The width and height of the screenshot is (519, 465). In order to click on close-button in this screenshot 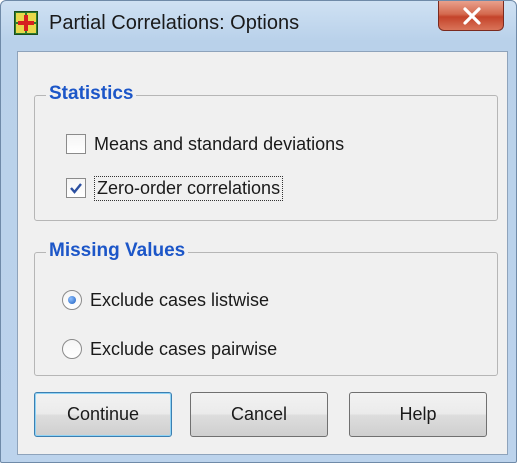, I will do `click(471, 16)`.